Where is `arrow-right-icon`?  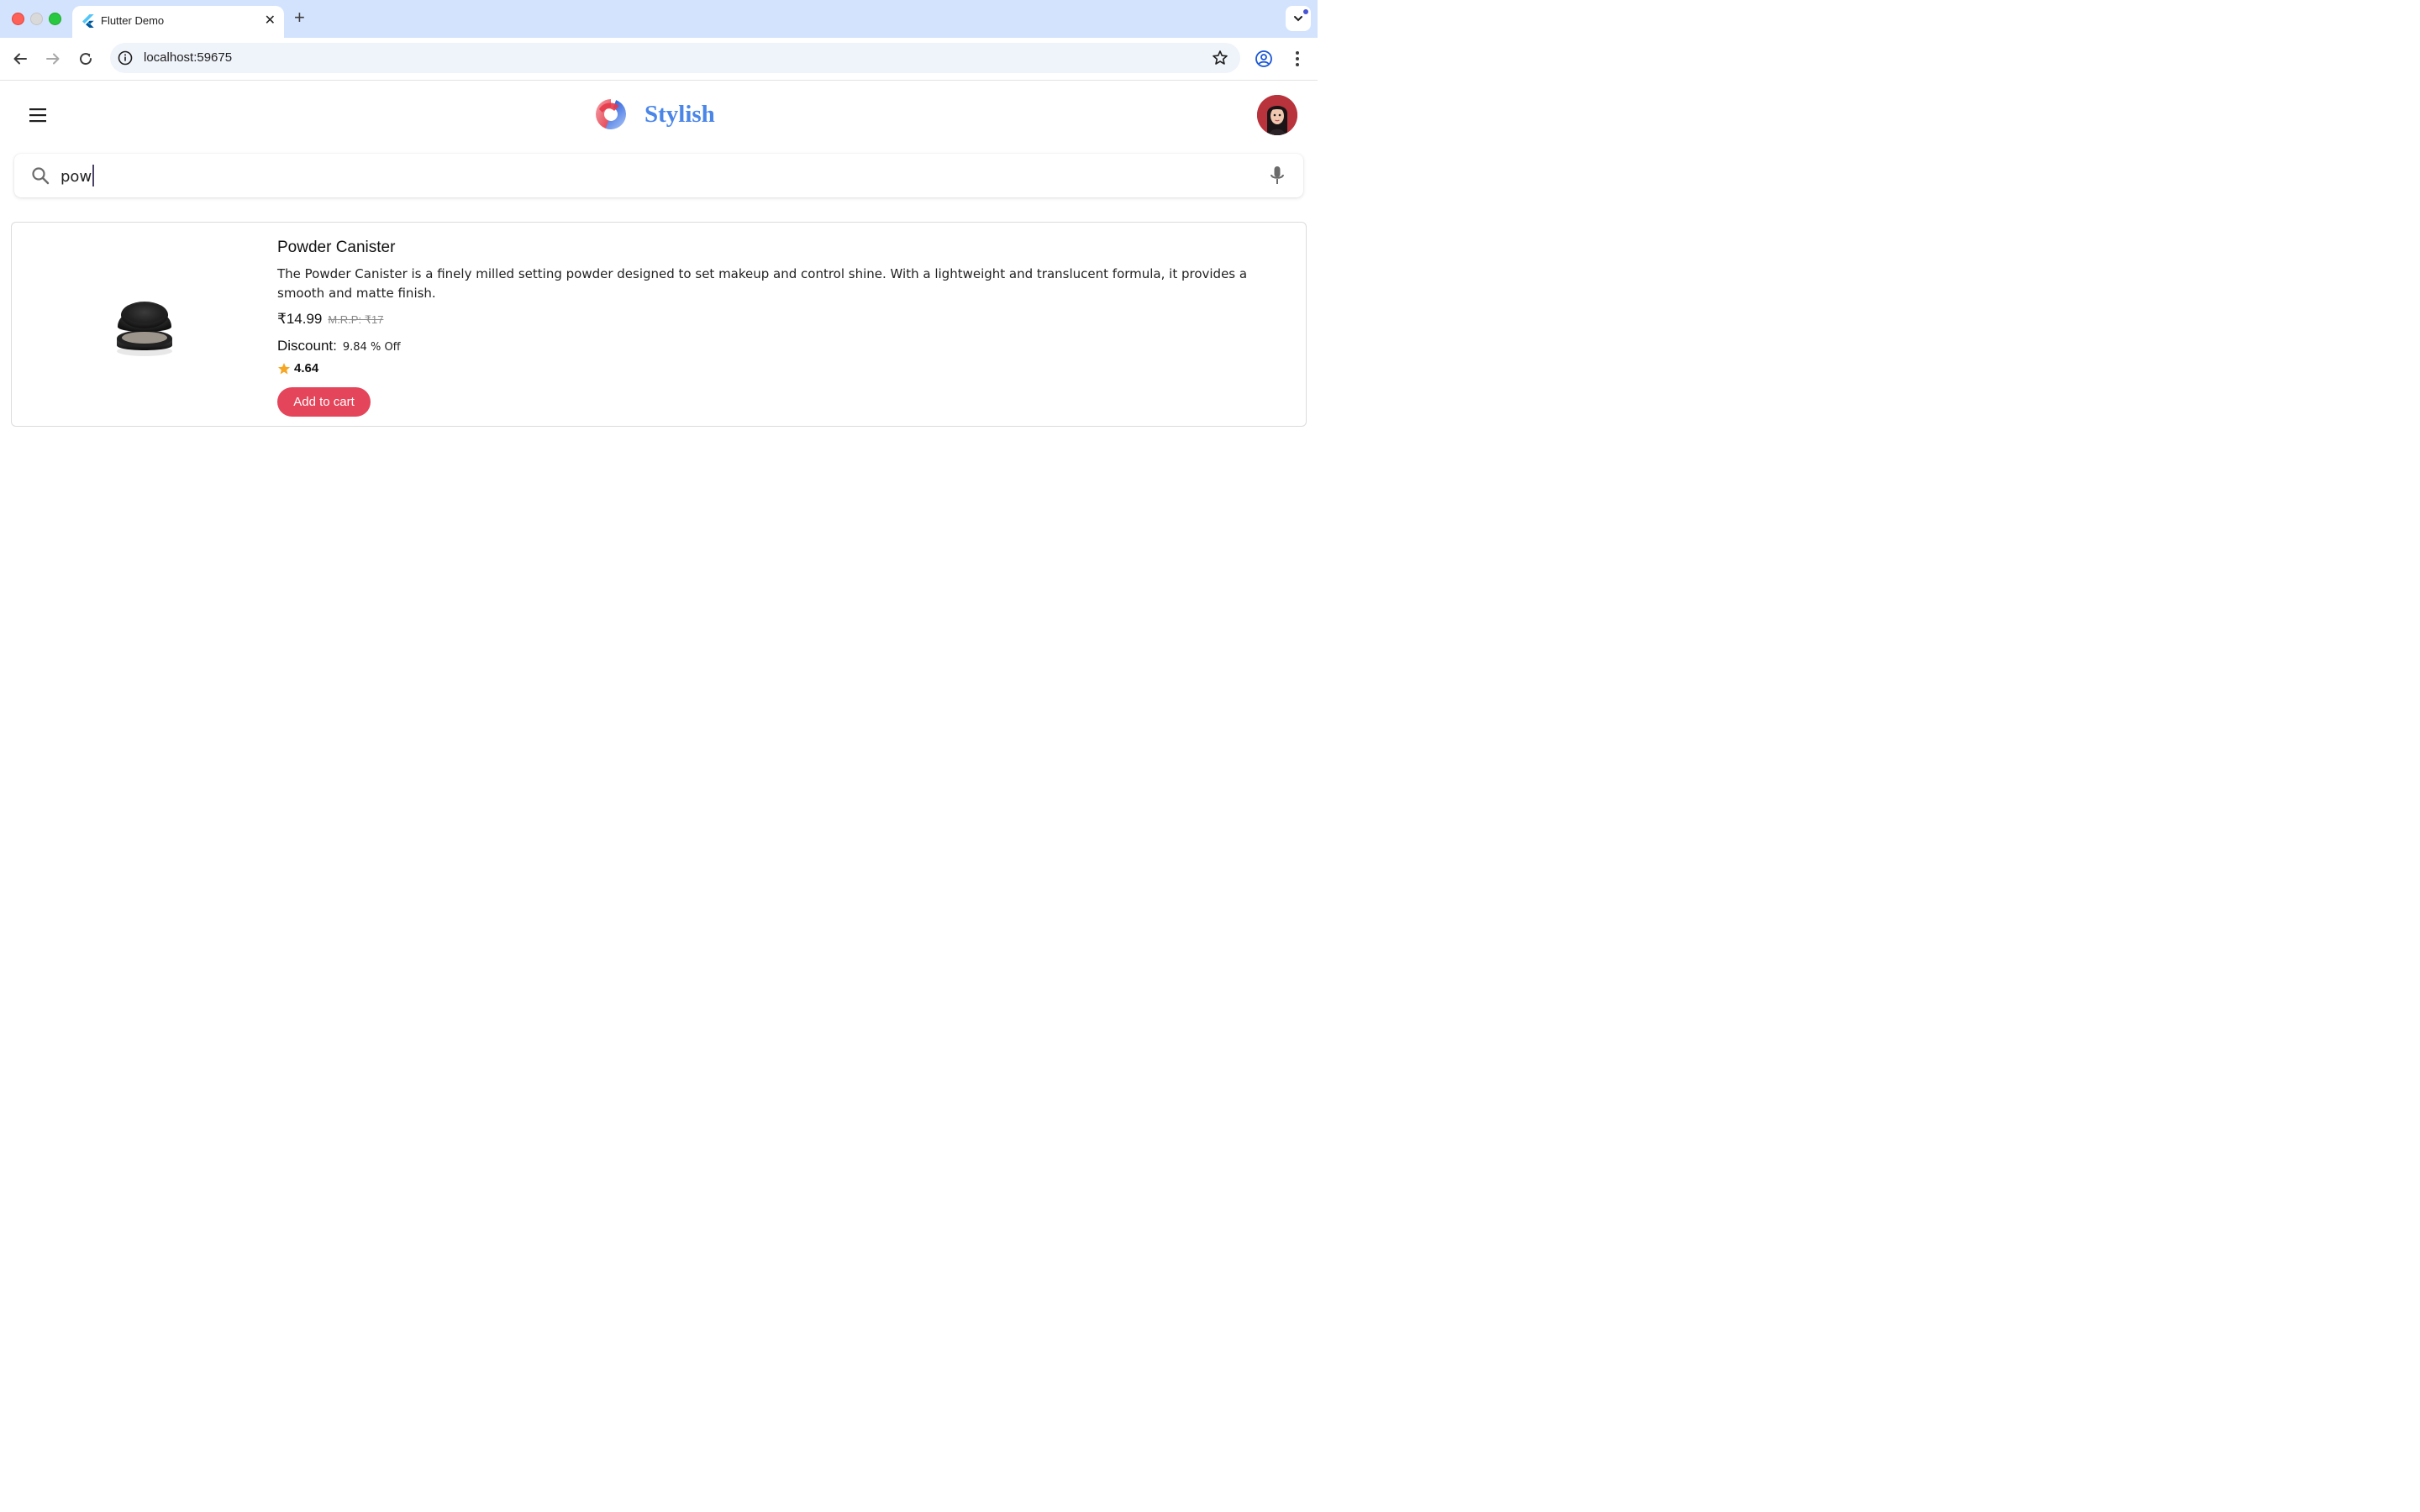 arrow-right-icon is located at coordinates (53, 59).